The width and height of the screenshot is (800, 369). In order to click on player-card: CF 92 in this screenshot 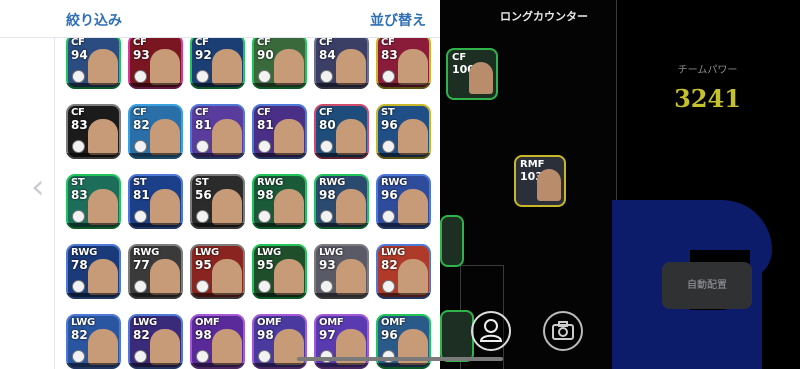, I will do `click(217, 63)`.